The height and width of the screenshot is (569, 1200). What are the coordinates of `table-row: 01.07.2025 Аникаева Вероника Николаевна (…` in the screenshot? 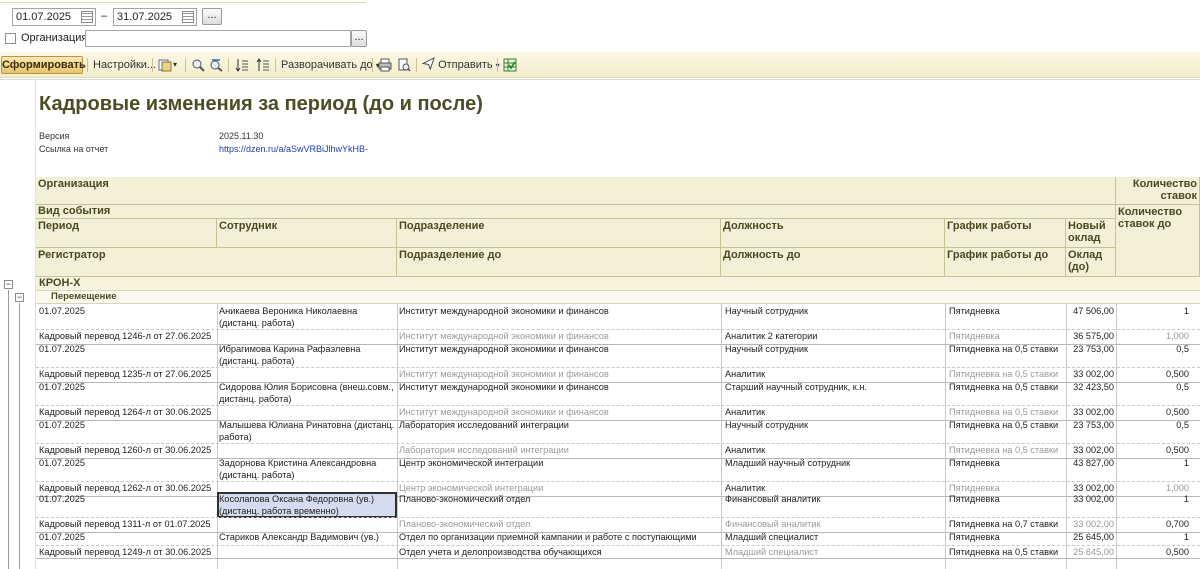 It's located at (618, 317).